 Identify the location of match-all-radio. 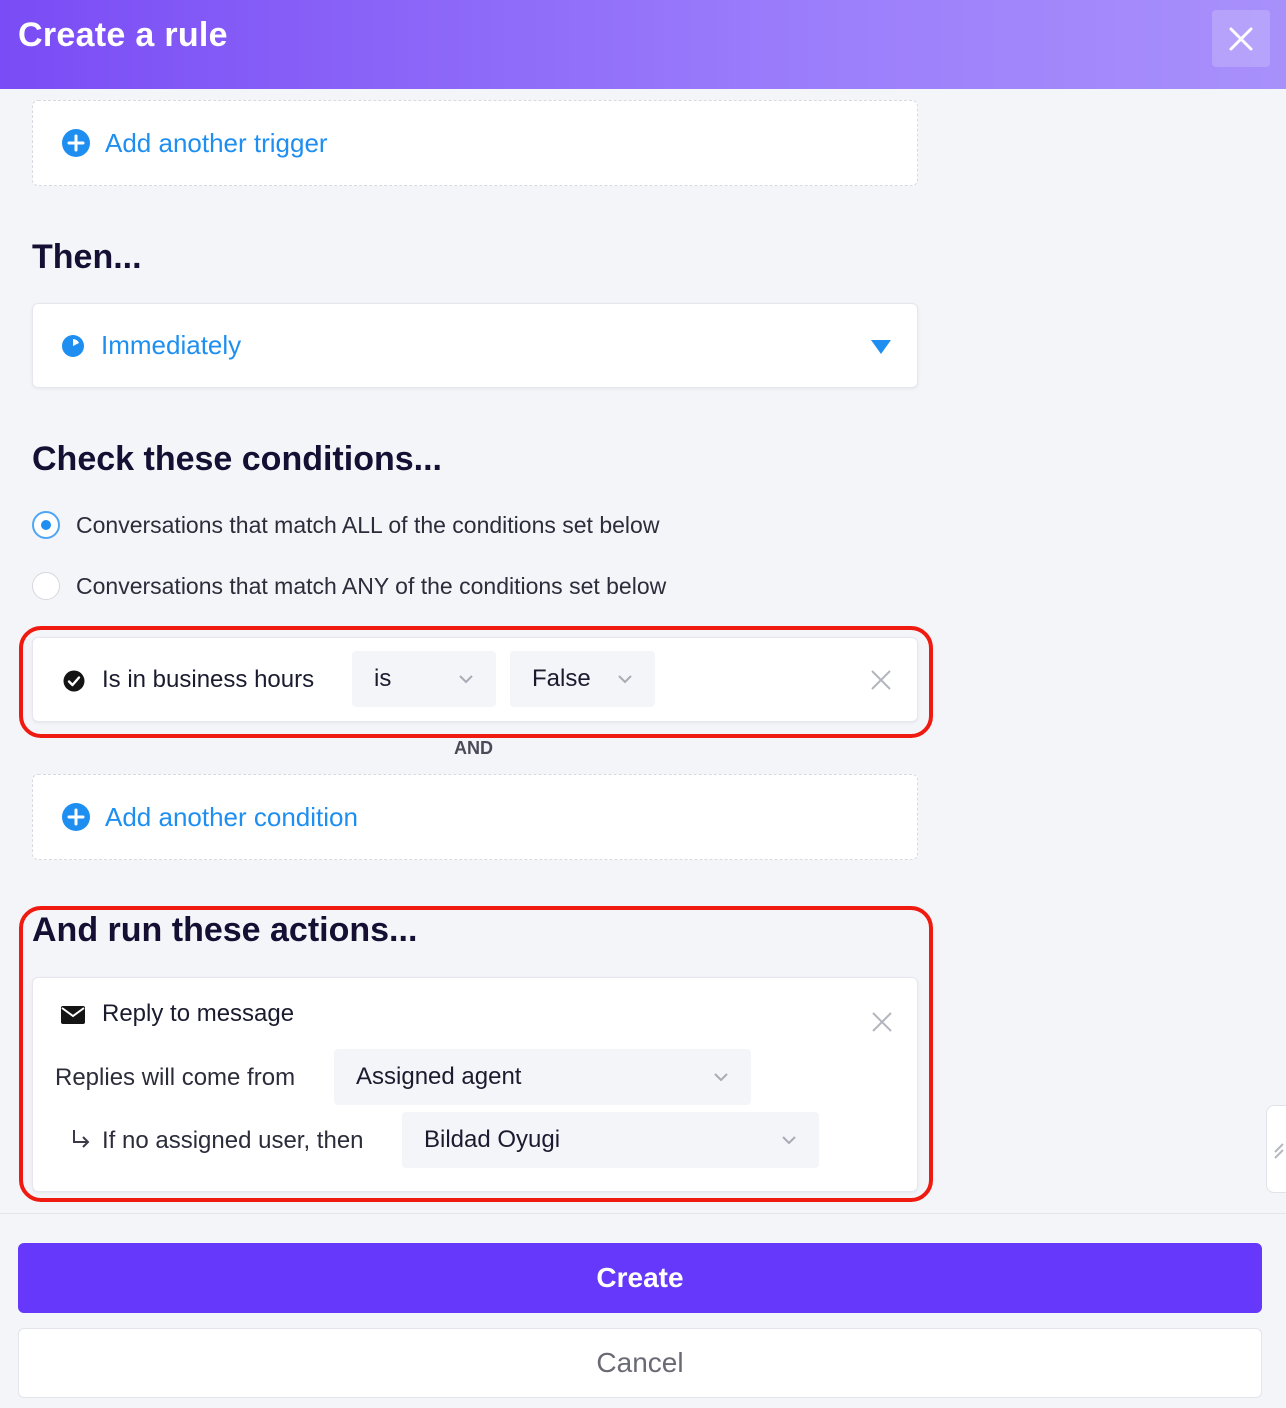
(46, 525).